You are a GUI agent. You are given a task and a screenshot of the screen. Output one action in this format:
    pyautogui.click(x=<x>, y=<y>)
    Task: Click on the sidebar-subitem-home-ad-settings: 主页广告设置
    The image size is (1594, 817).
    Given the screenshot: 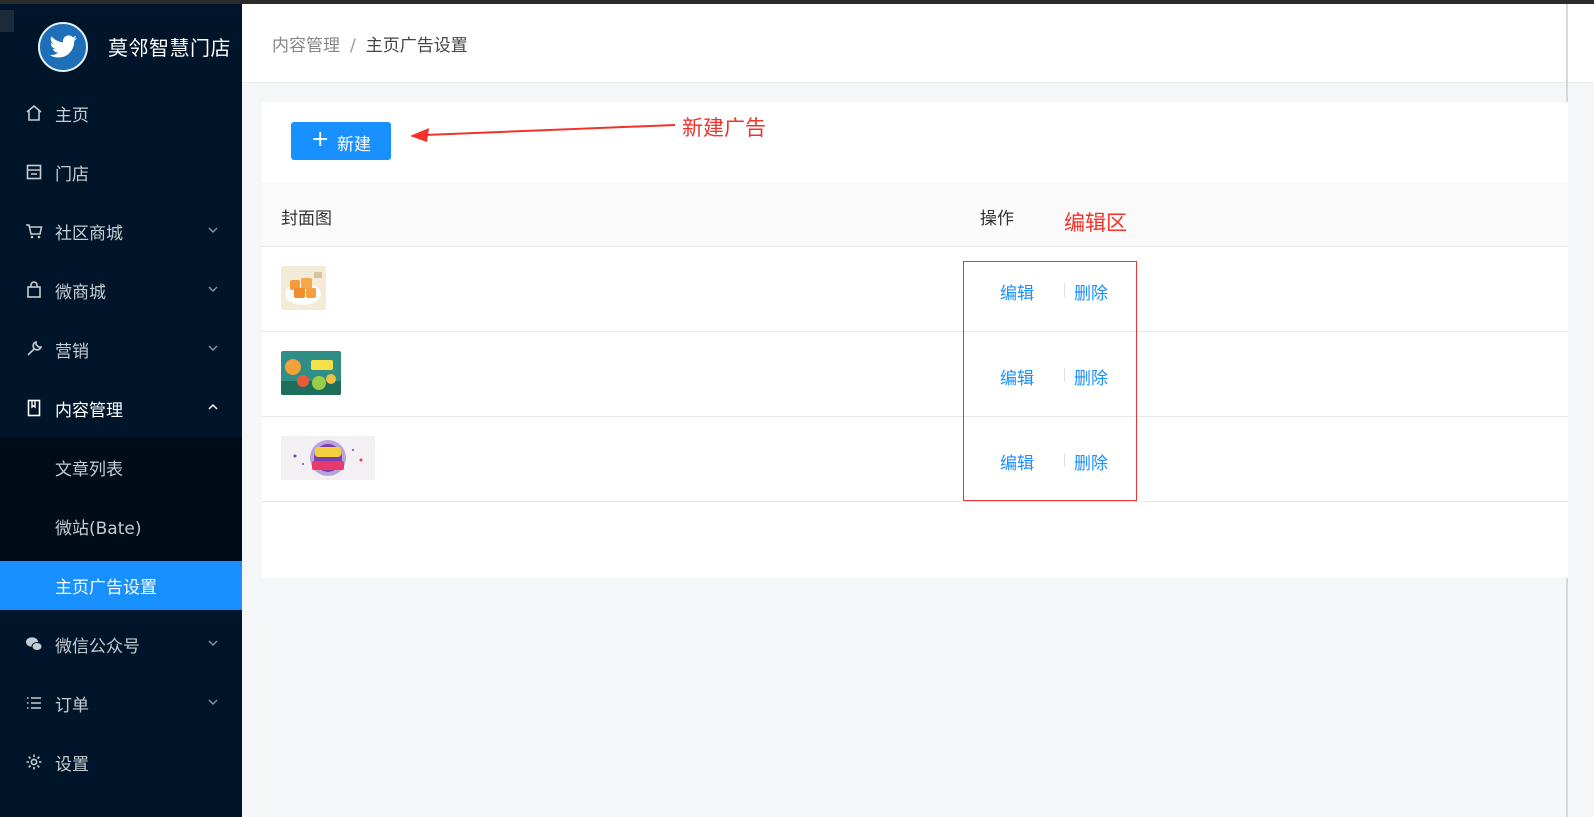 What is the action you would take?
    pyautogui.click(x=121, y=585)
    